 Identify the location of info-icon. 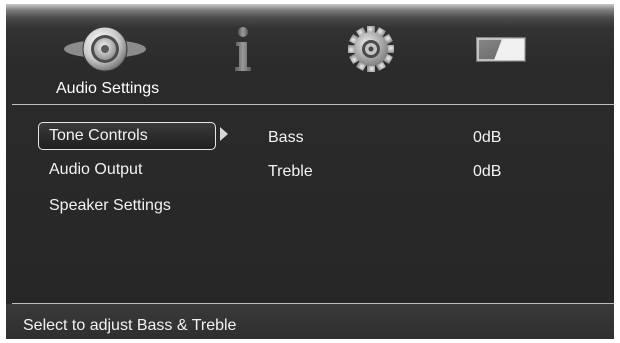
(243, 49).